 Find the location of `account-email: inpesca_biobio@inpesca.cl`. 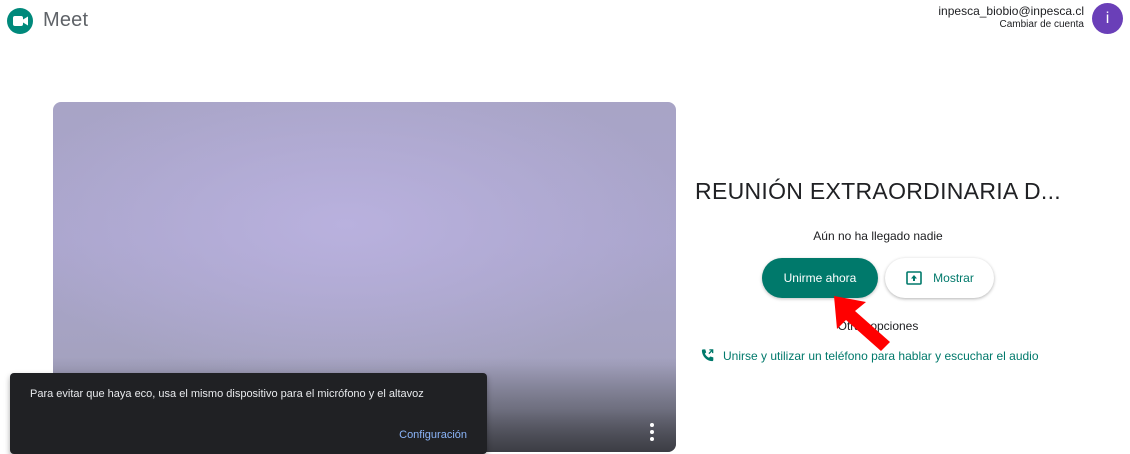

account-email: inpesca_biobio@inpesca.cl is located at coordinates (1011, 11).